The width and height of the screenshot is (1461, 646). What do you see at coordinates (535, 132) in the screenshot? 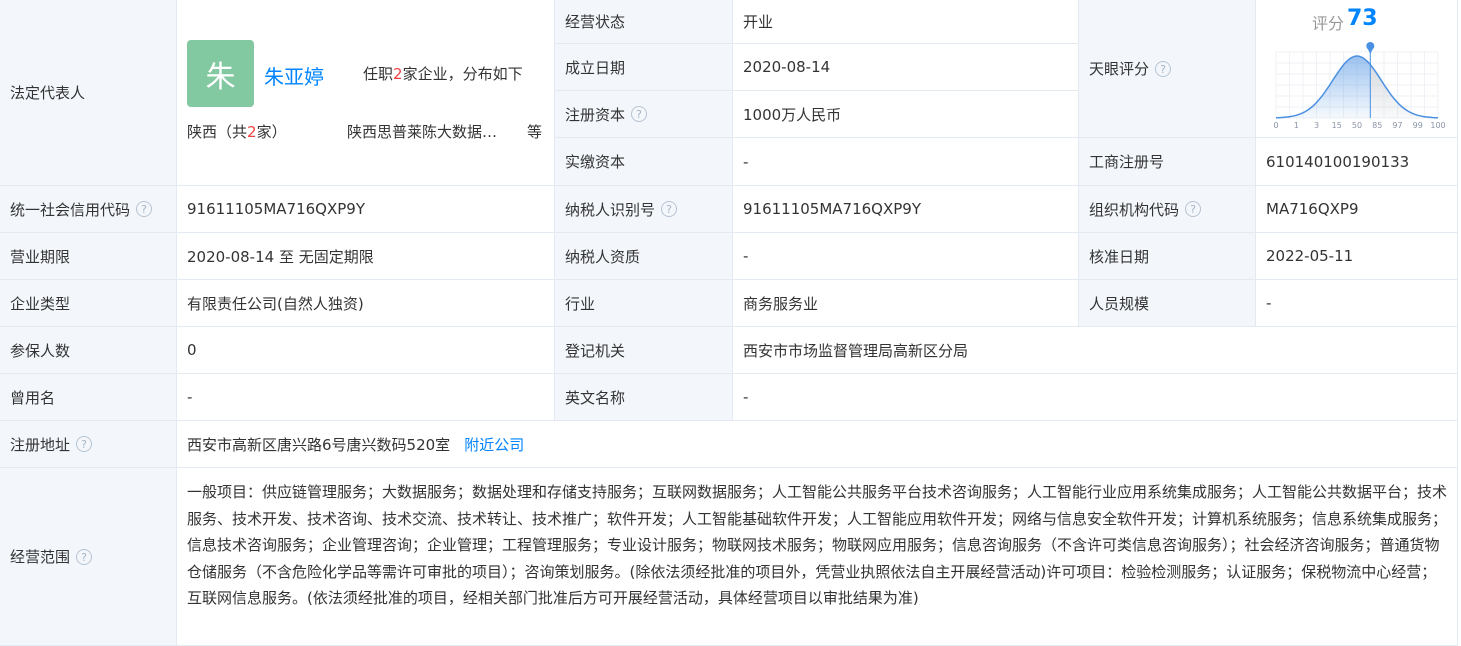
I see `legal-rep-etc: 等` at bounding box center [535, 132].